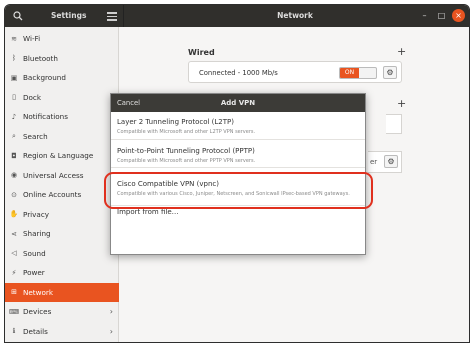 The image size is (474, 347). What do you see at coordinates (62, 39) in the screenshot?
I see `sidebar-item-wifi: ≋ Wi-Fi` at bounding box center [62, 39].